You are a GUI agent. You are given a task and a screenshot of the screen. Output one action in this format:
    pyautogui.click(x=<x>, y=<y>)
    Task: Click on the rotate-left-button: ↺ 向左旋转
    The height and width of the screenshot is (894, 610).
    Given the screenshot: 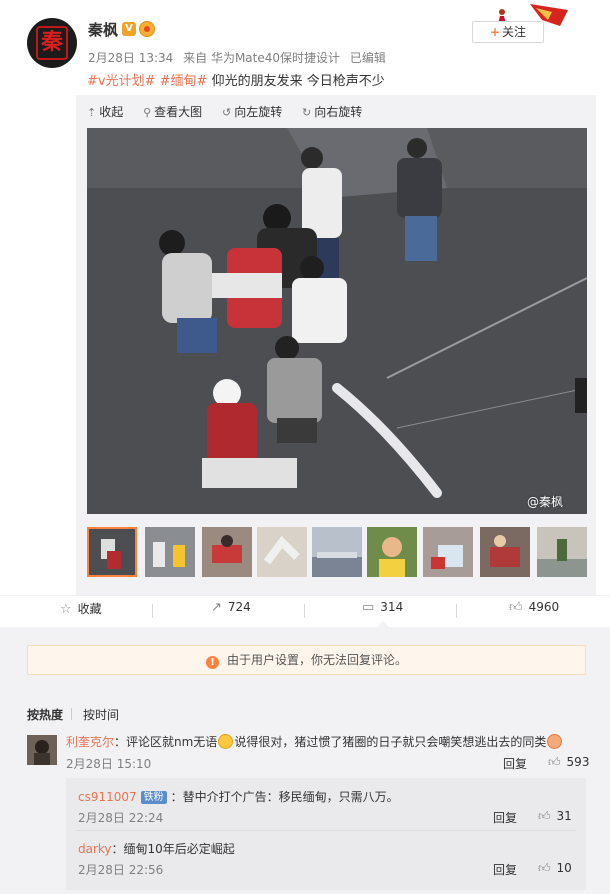 What is the action you would take?
    pyautogui.click(x=252, y=111)
    